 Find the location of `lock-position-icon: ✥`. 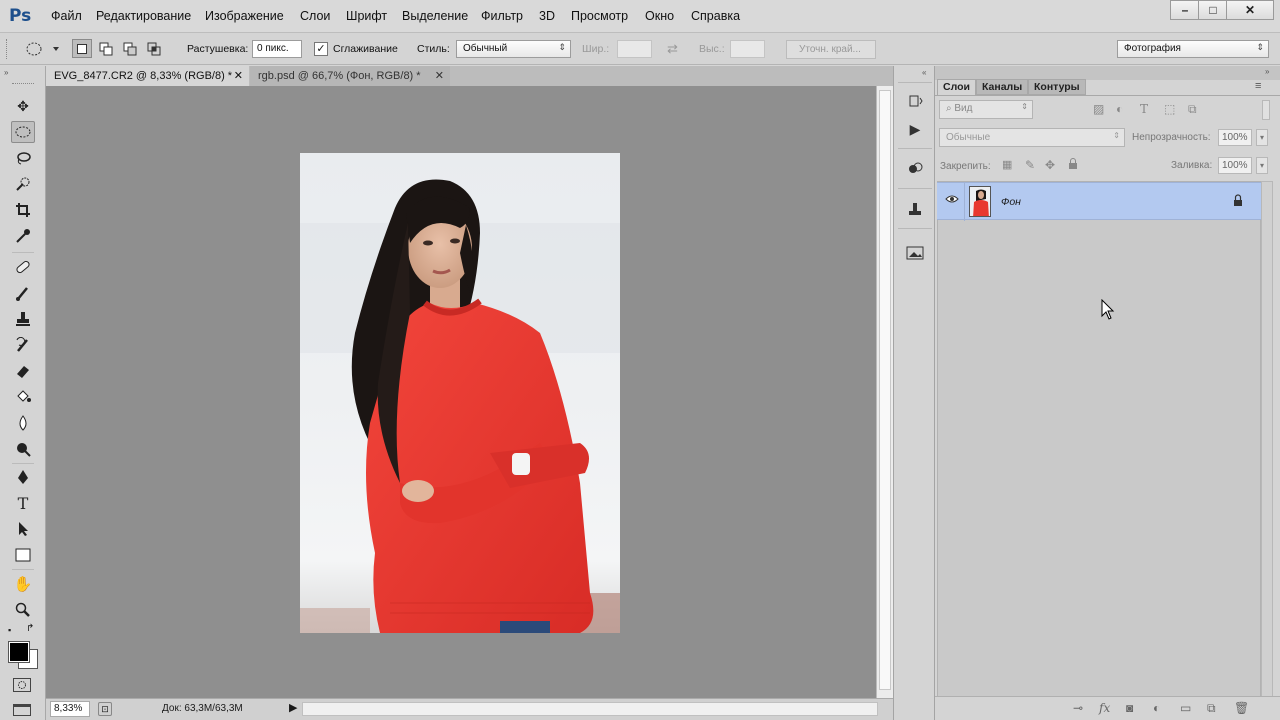

lock-position-icon: ✥ is located at coordinates (1050, 165).